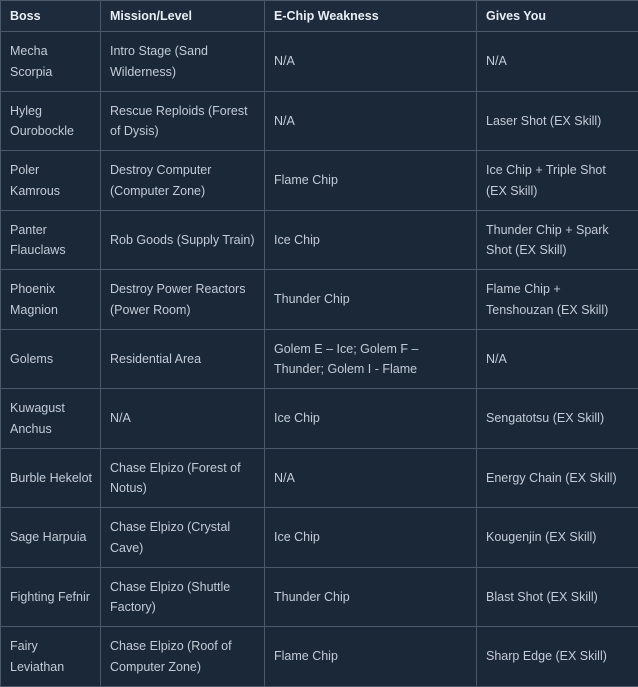 Image resolution: width=638 pixels, height=687 pixels. What do you see at coordinates (51, 538) in the screenshot?
I see `cell-boss: Sage Harpuia` at bounding box center [51, 538].